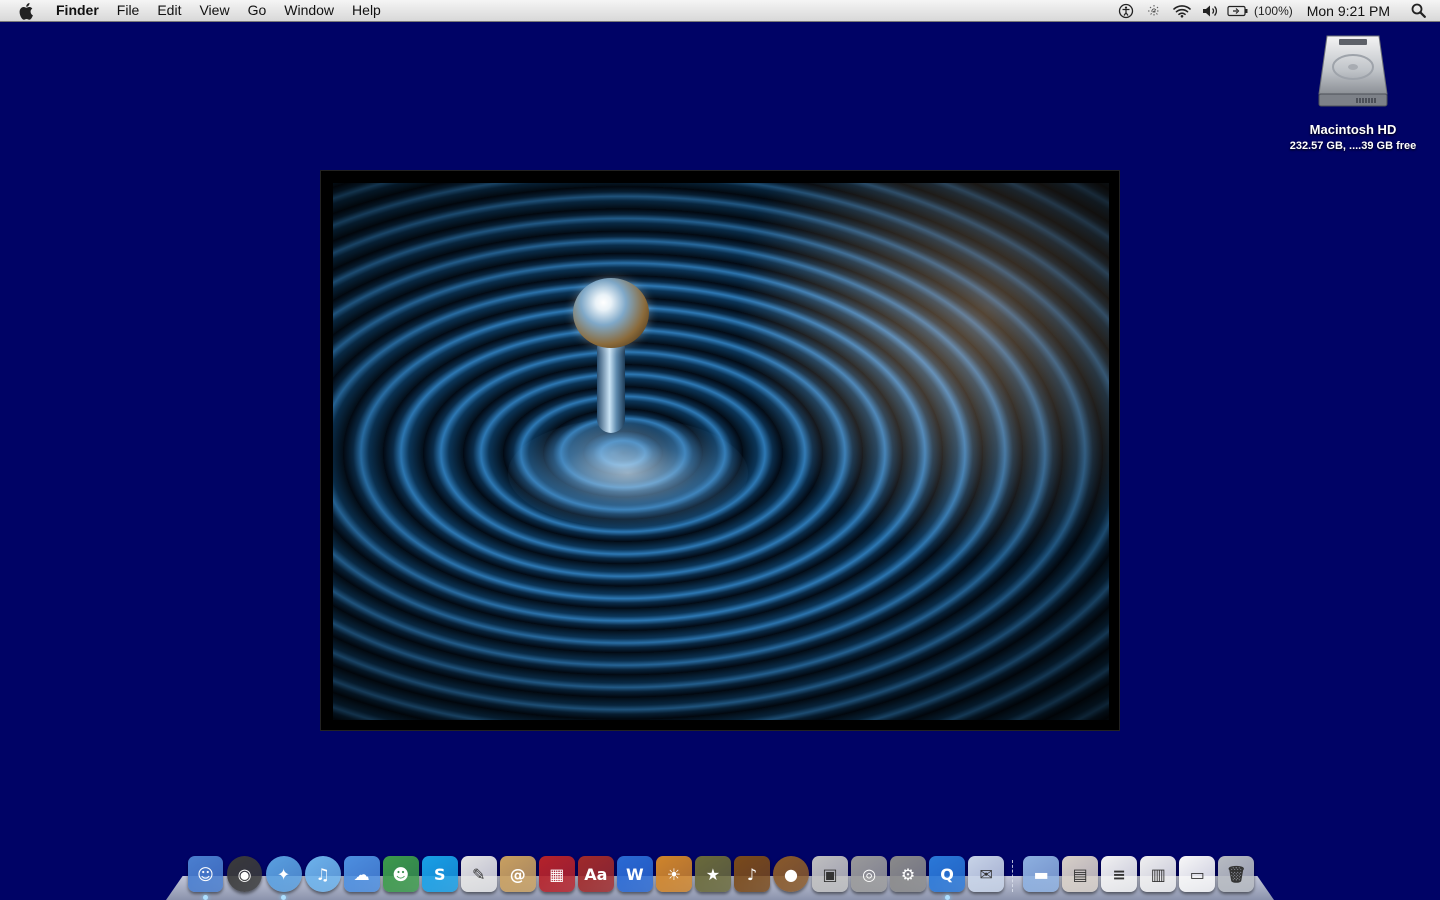 This screenshot has width=1440, height=900. I want to click on messenger-icon: ☻, so click(400, 874).